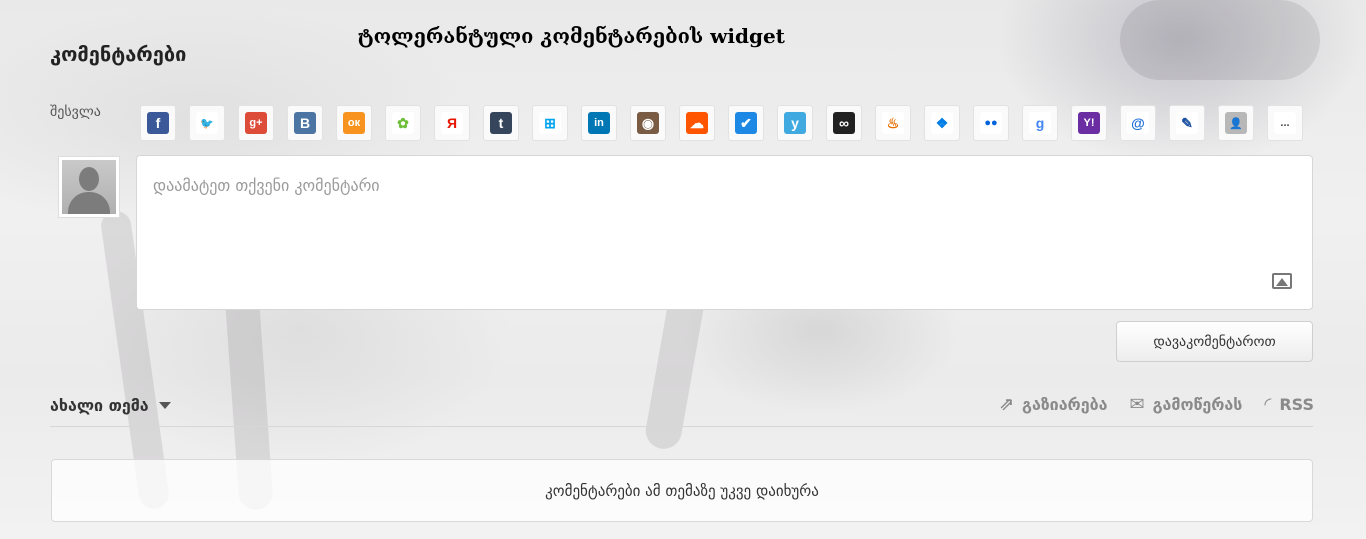 Image resolution: width=1366 pixels, height=539 pixels. I want to click on java-openid-icon: ♨, so click(893, 123).